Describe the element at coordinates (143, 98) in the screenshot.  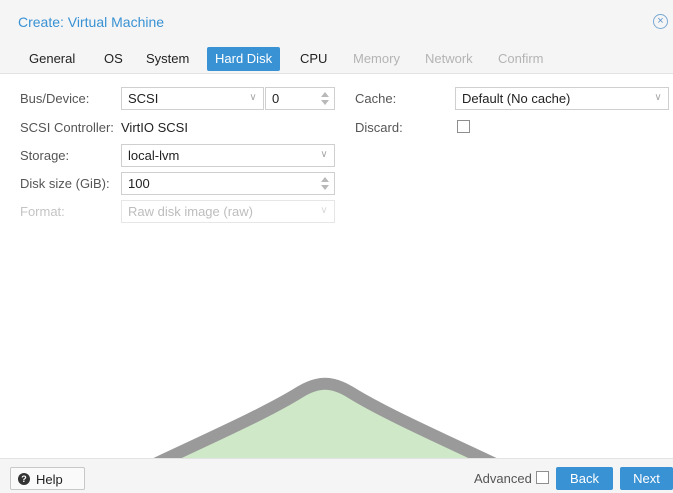
I see `bus-value: SCSI` at that location.